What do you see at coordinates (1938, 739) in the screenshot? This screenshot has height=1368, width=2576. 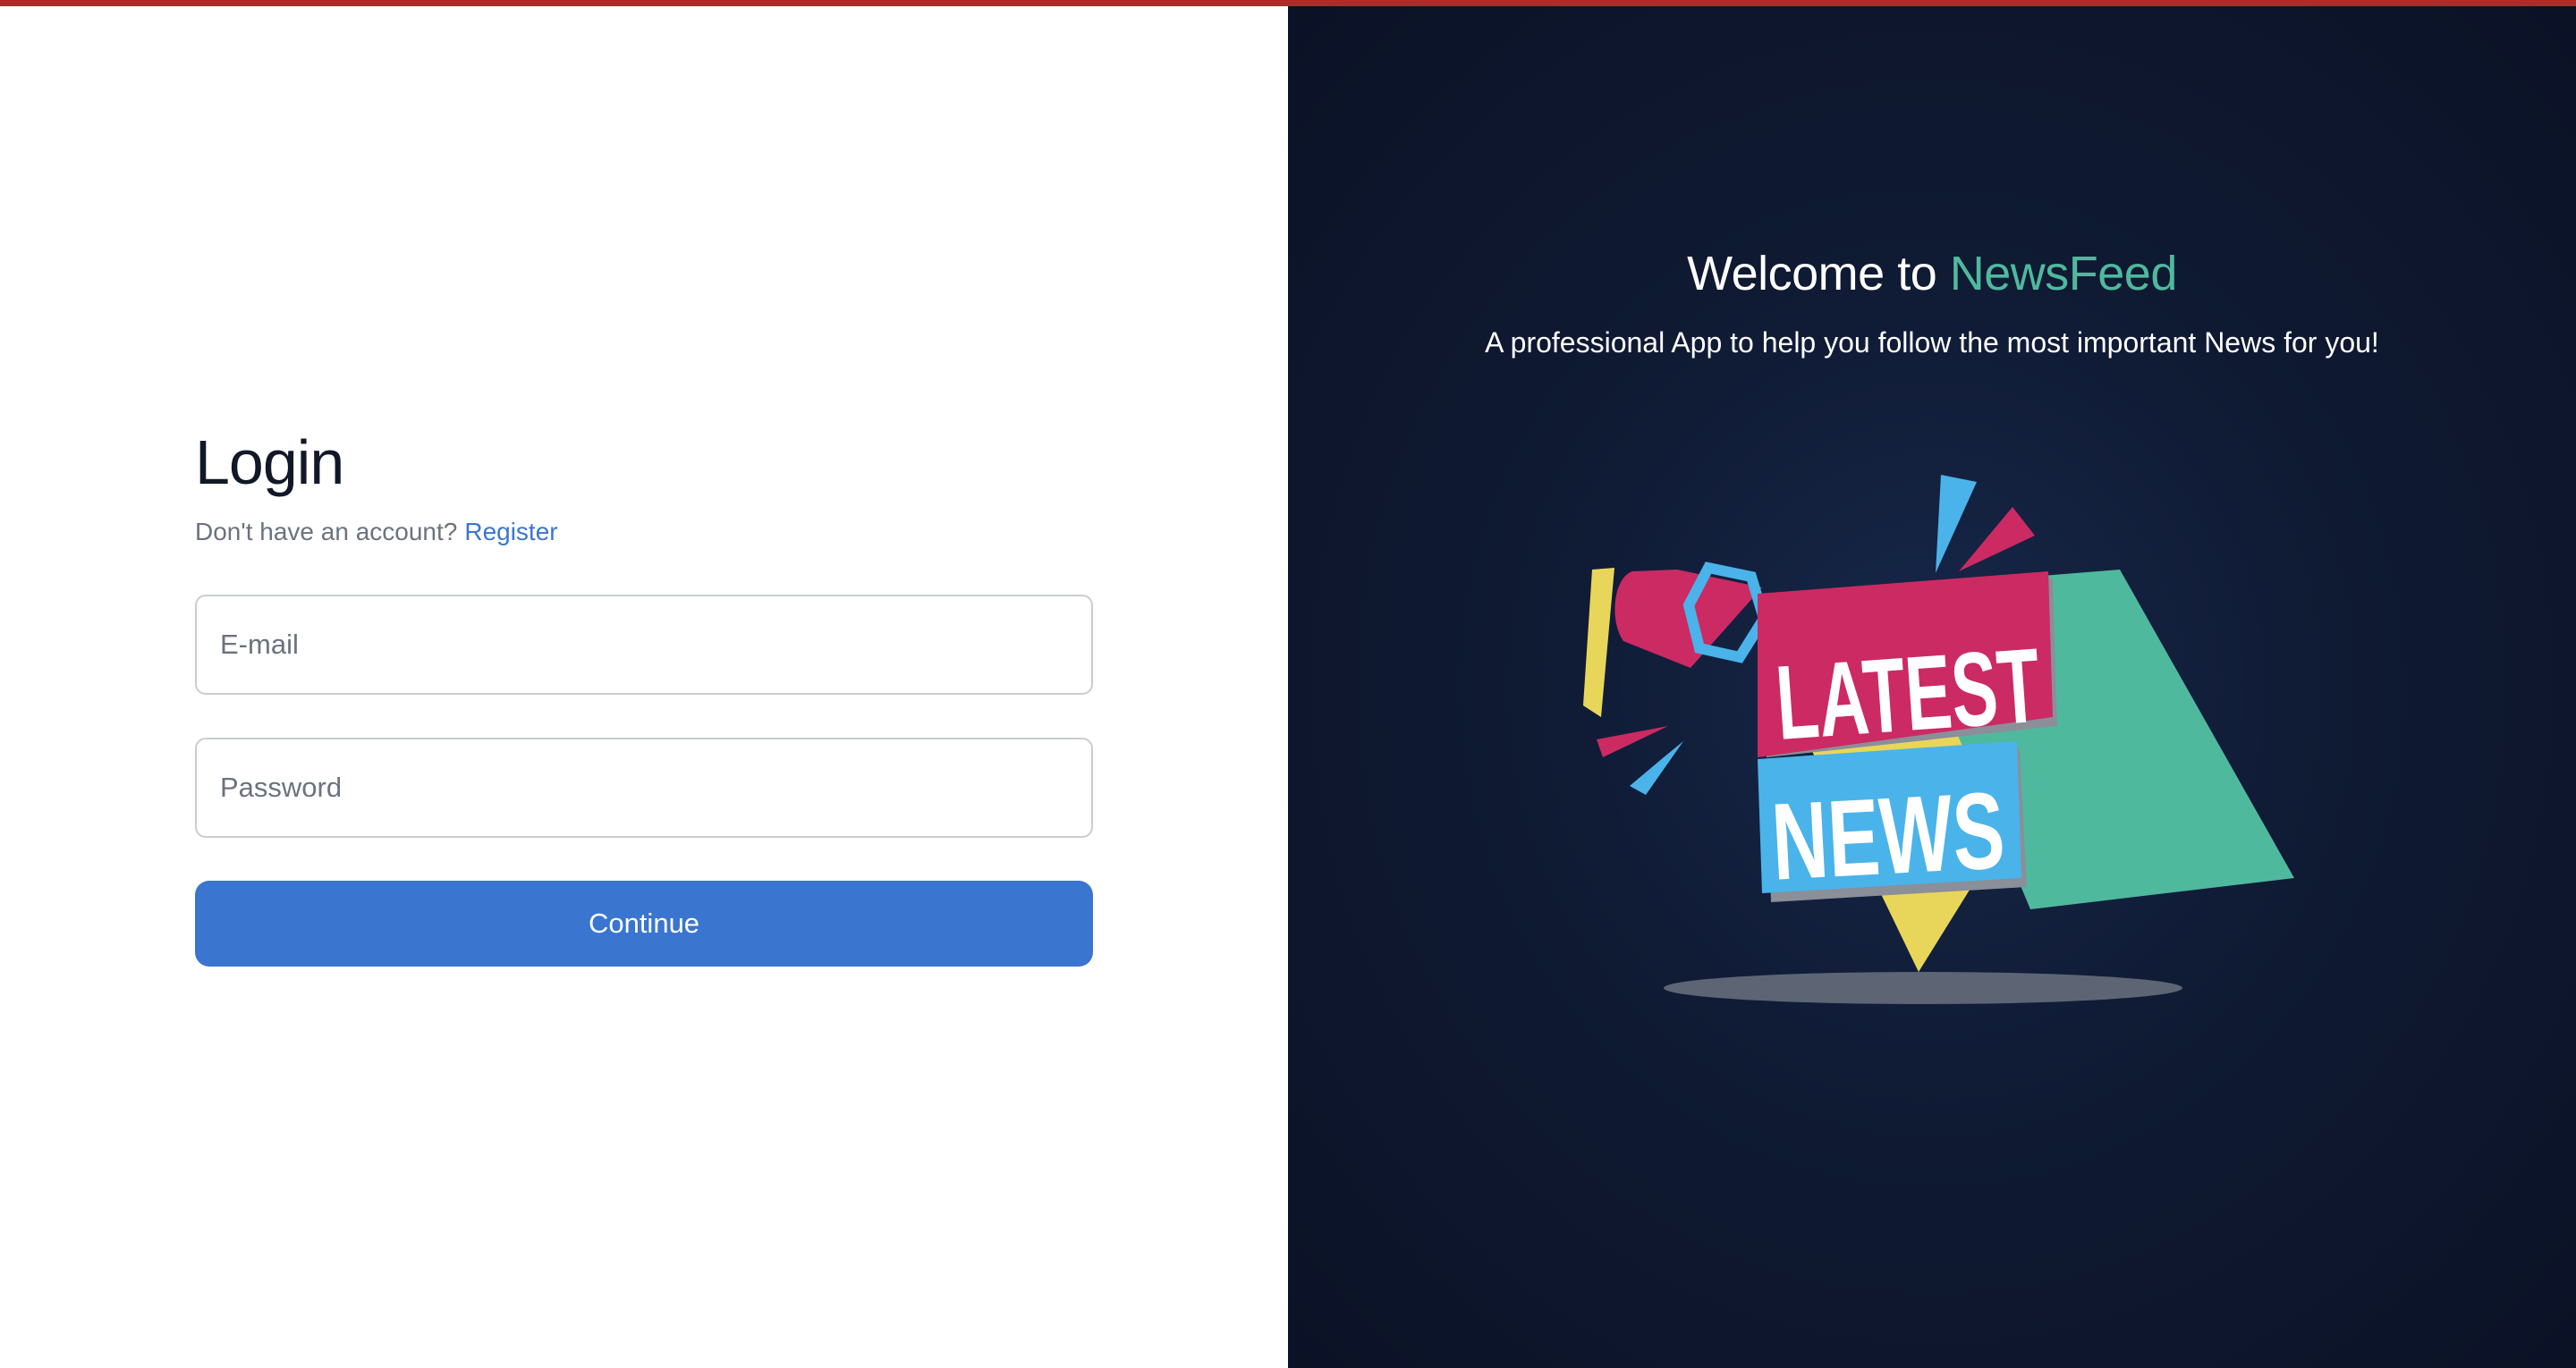 I see `latest-news-megaphone-illustration: LATEST NEWS` at bounding box center [1938, 739].